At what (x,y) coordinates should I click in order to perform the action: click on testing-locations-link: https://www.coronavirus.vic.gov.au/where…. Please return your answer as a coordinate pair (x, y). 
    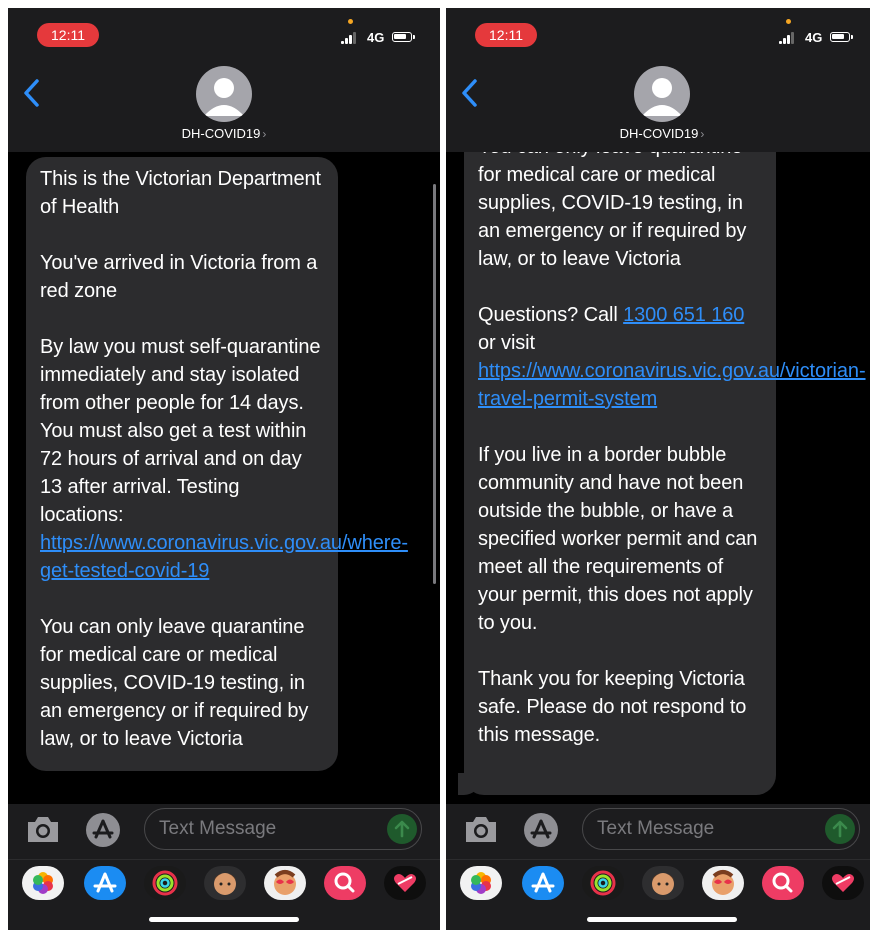
    Looking at the image, I should click on (224, 557).